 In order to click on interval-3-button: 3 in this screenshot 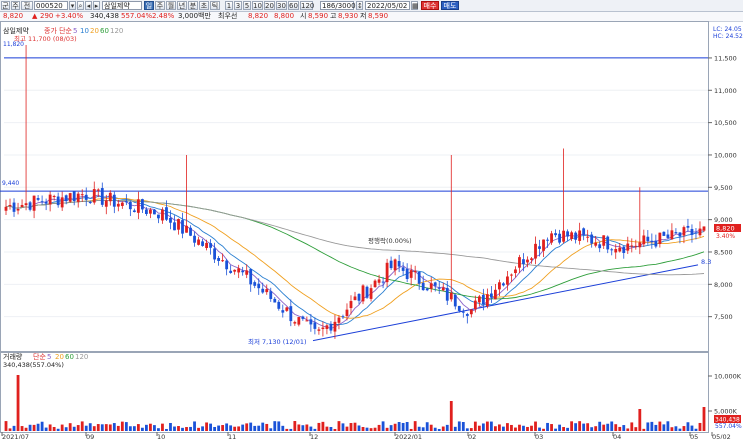, I will do `click(238, 5)`.